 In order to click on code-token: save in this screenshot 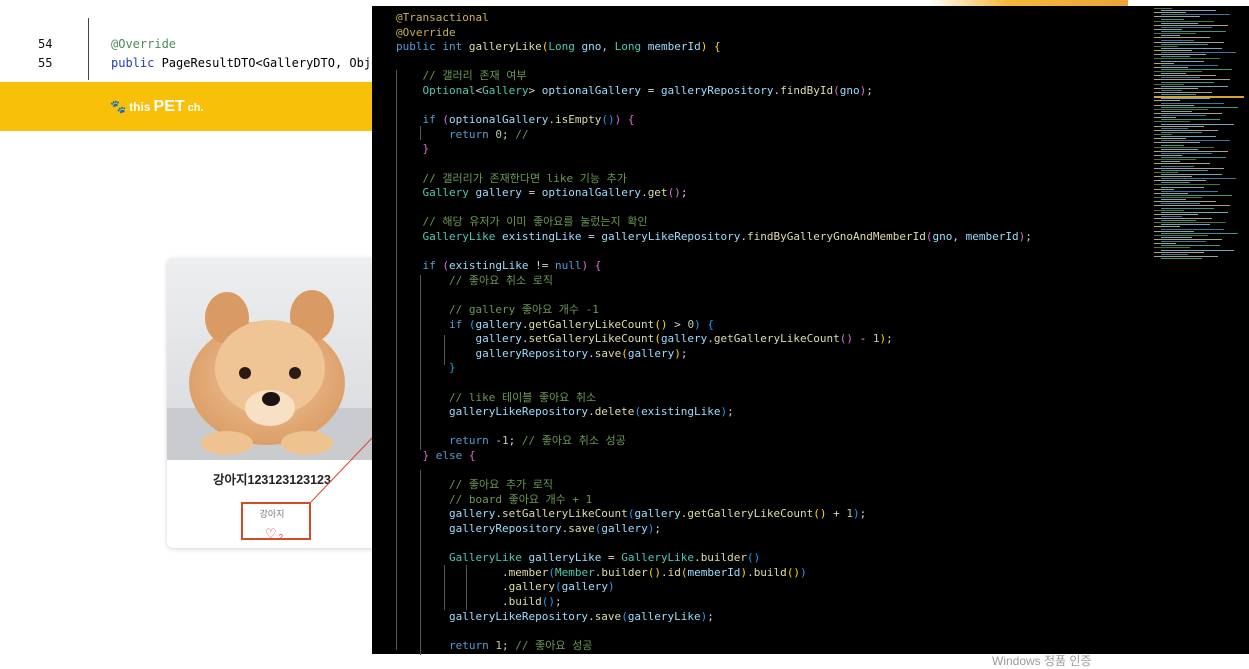, I will do `click(581, 528)`.